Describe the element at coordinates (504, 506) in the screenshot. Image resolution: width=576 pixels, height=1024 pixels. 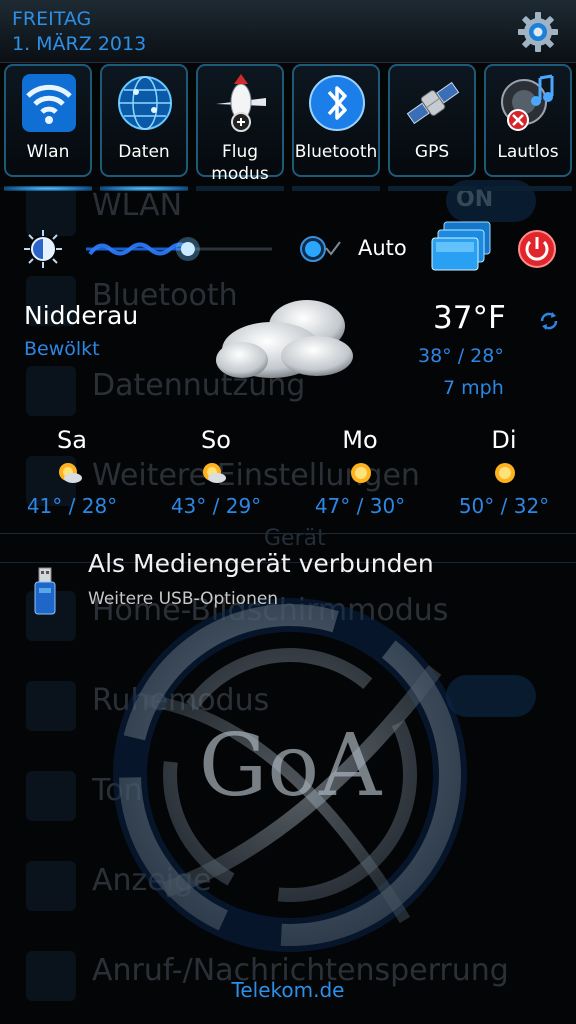
I see `forecast-temps: 50° / 32°` at that location.